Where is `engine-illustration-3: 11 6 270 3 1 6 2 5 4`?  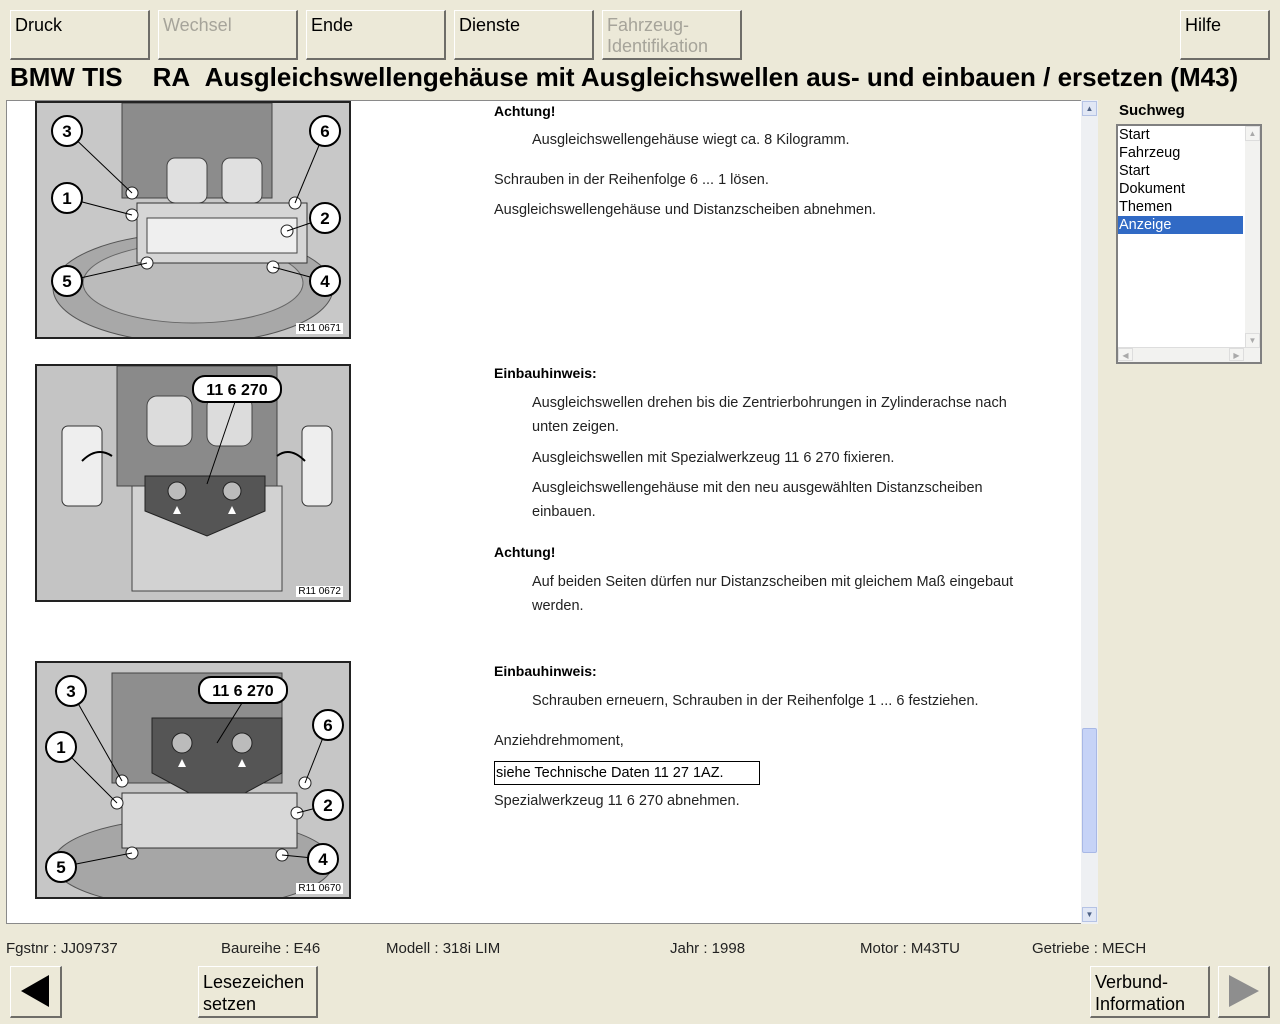 engine-illustration-3: 11 6 270 3 1 6 2 5 4 is located at coordinates (193, 780).